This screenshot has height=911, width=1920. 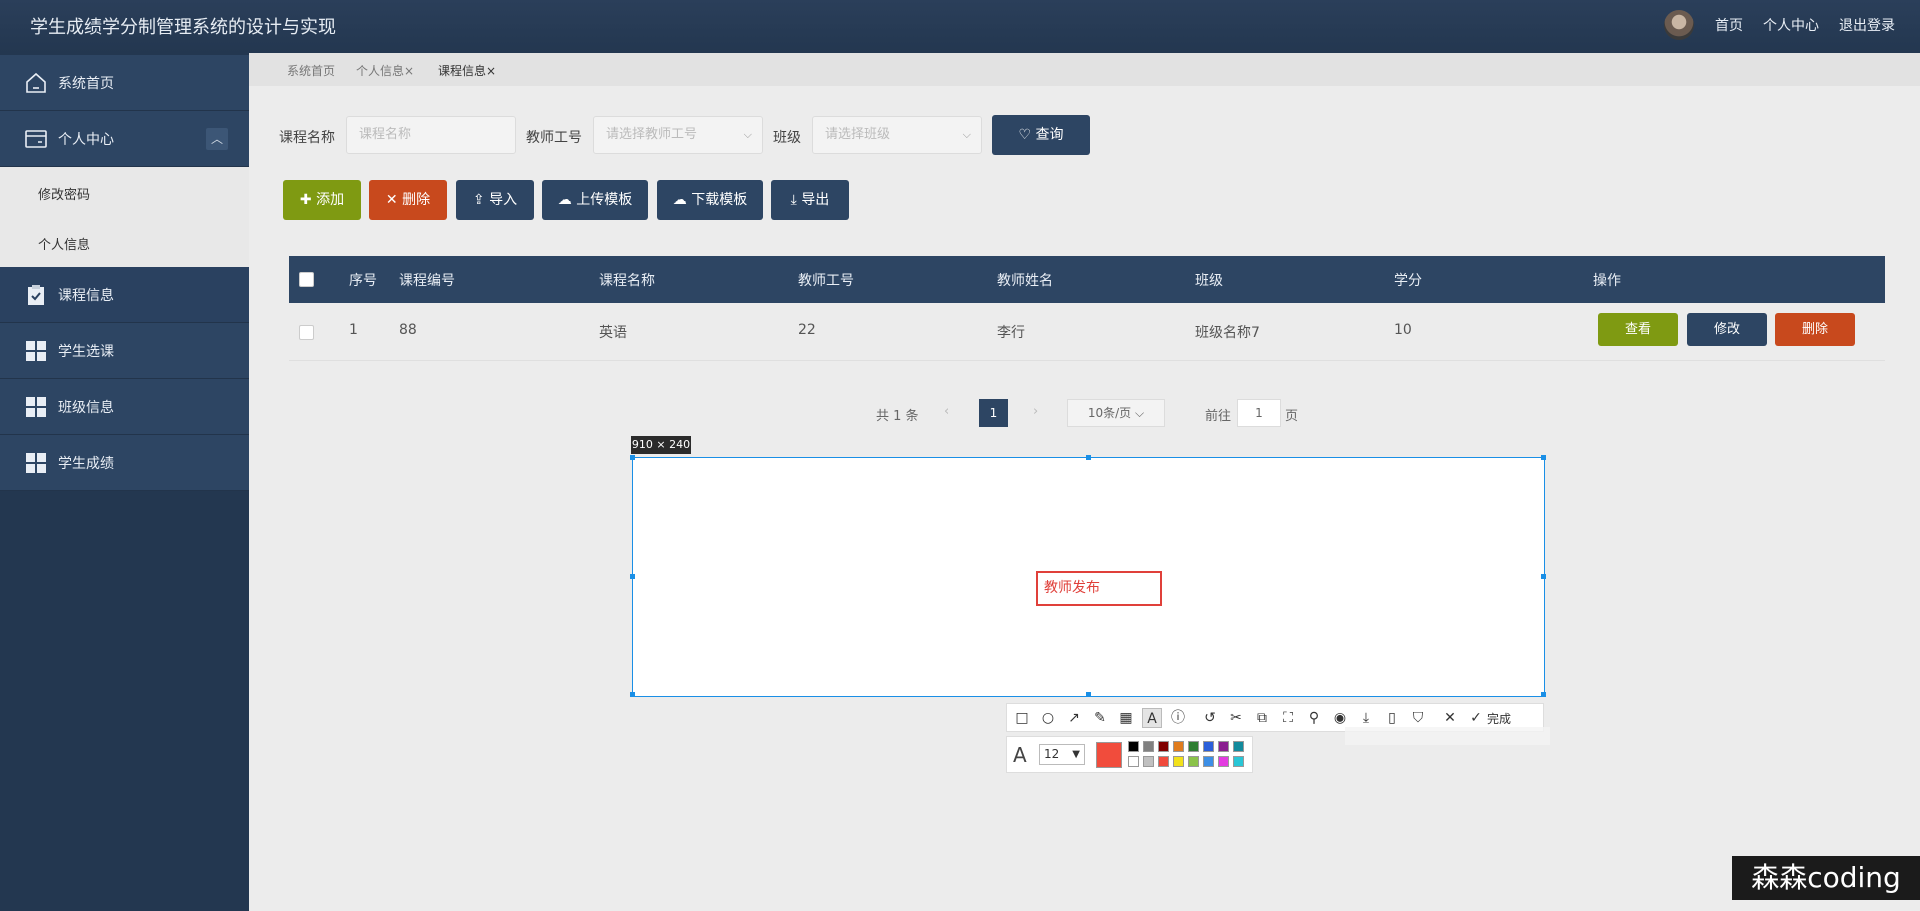 What do you see at coordinates (1366, 718) in the screenshot?
I see `save-icon: ⤓` at bounding box center [1366, 718].